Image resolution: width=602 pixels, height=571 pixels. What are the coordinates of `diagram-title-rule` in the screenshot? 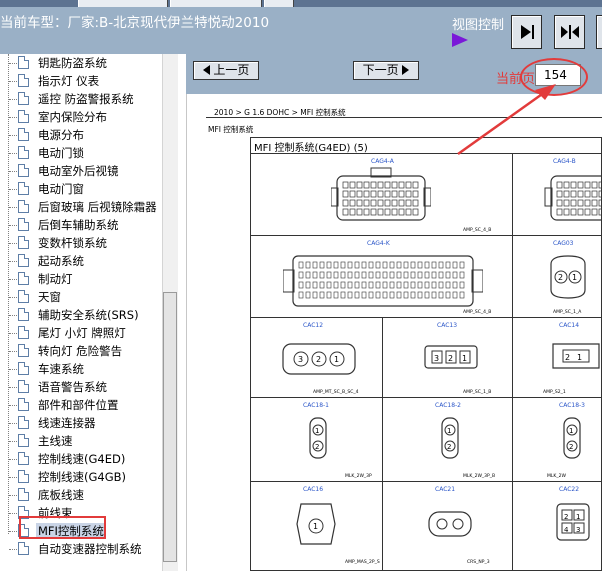 It's located at (426, 153).